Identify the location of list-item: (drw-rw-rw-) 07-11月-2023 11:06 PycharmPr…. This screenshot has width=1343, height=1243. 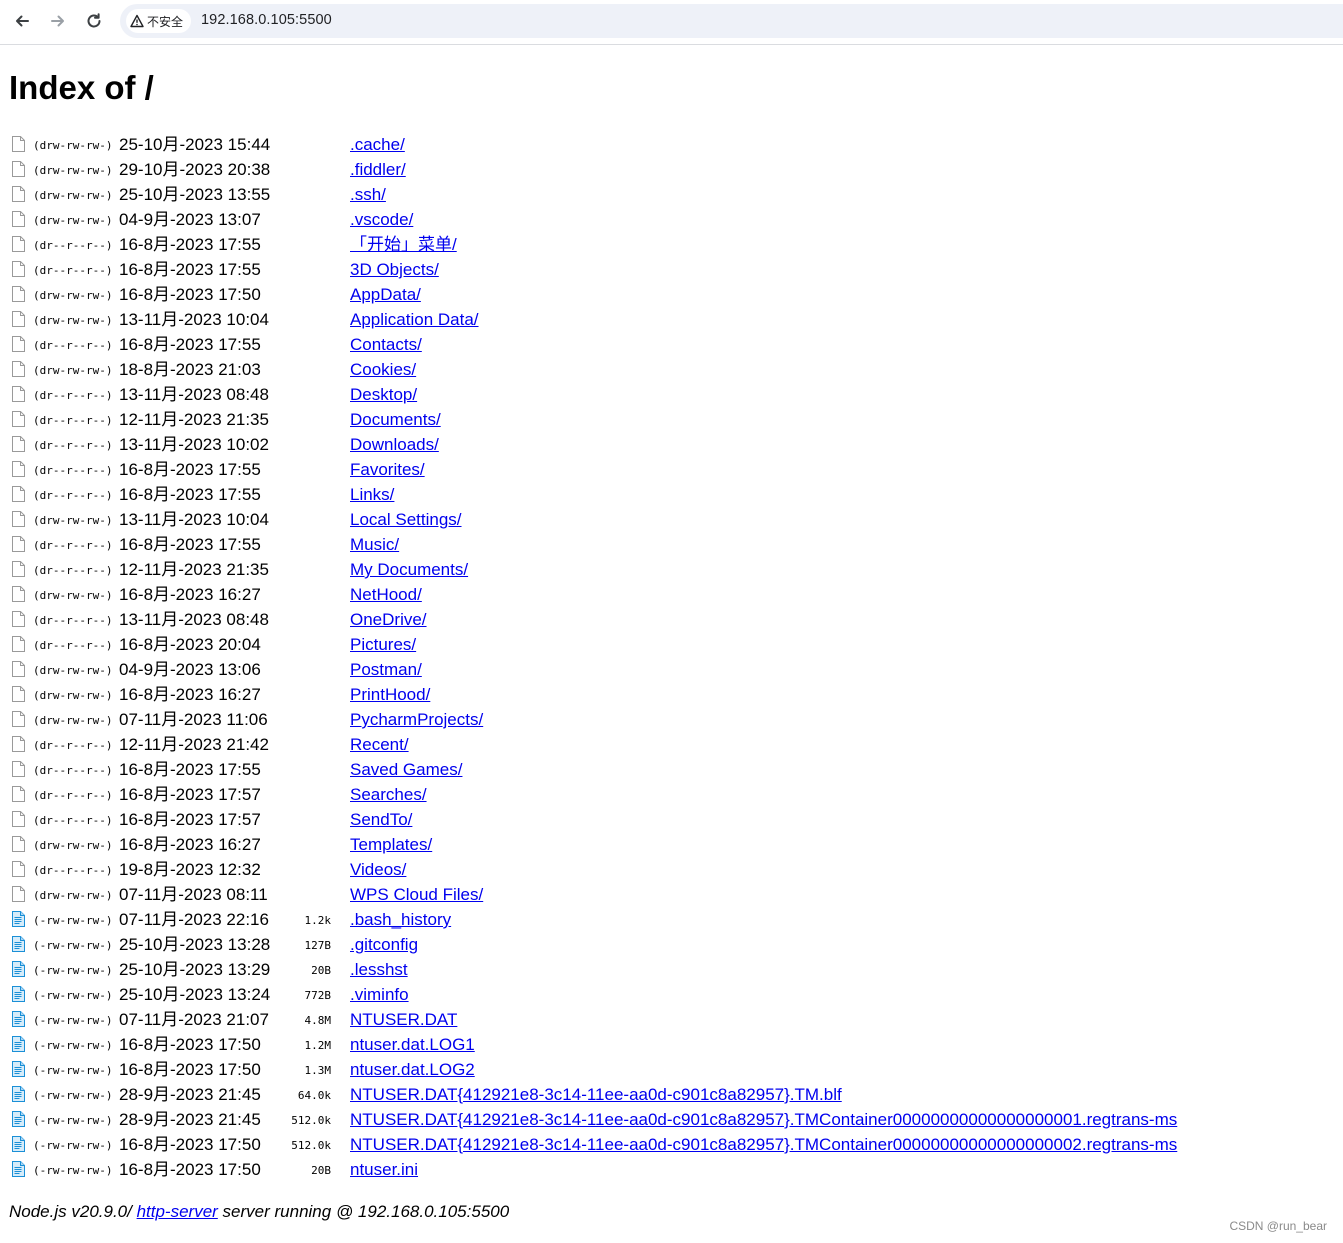
(611, 719).